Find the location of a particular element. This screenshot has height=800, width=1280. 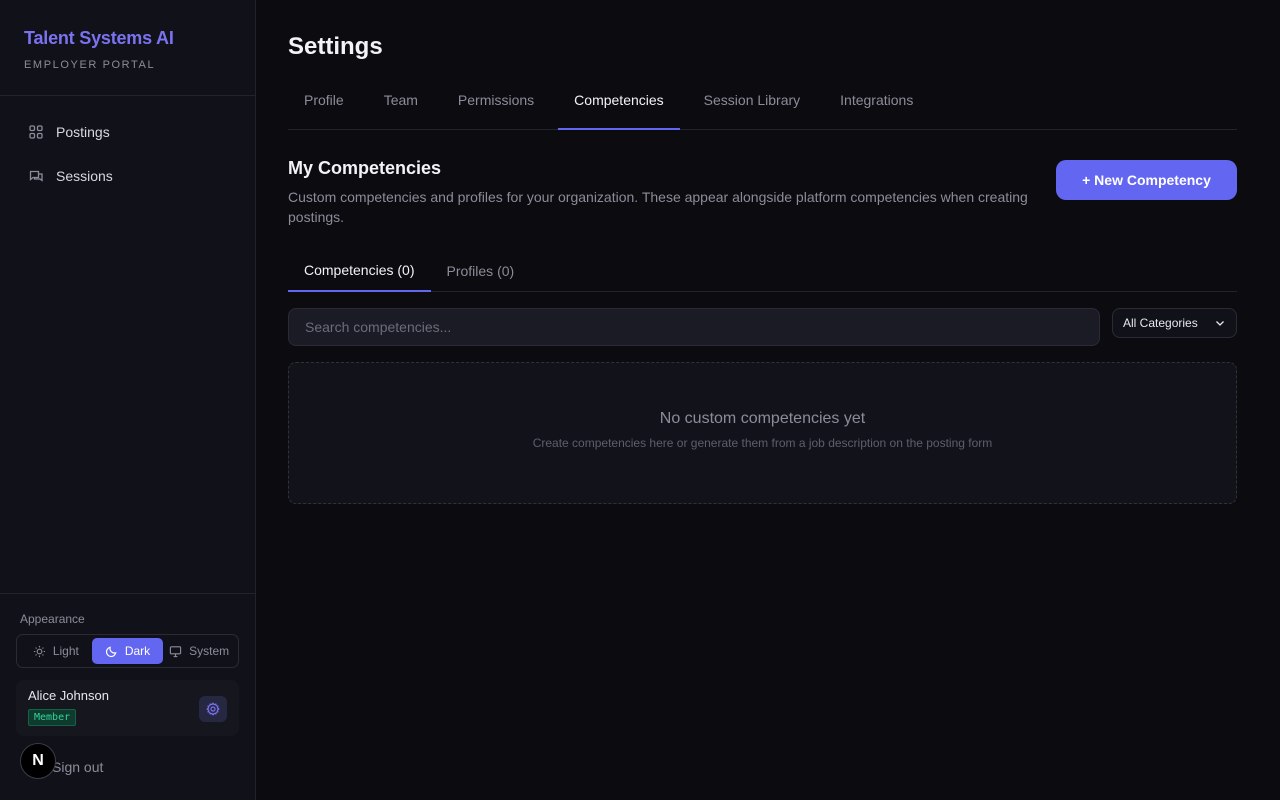

role-badge: Member is located at coordinates (52, 717).